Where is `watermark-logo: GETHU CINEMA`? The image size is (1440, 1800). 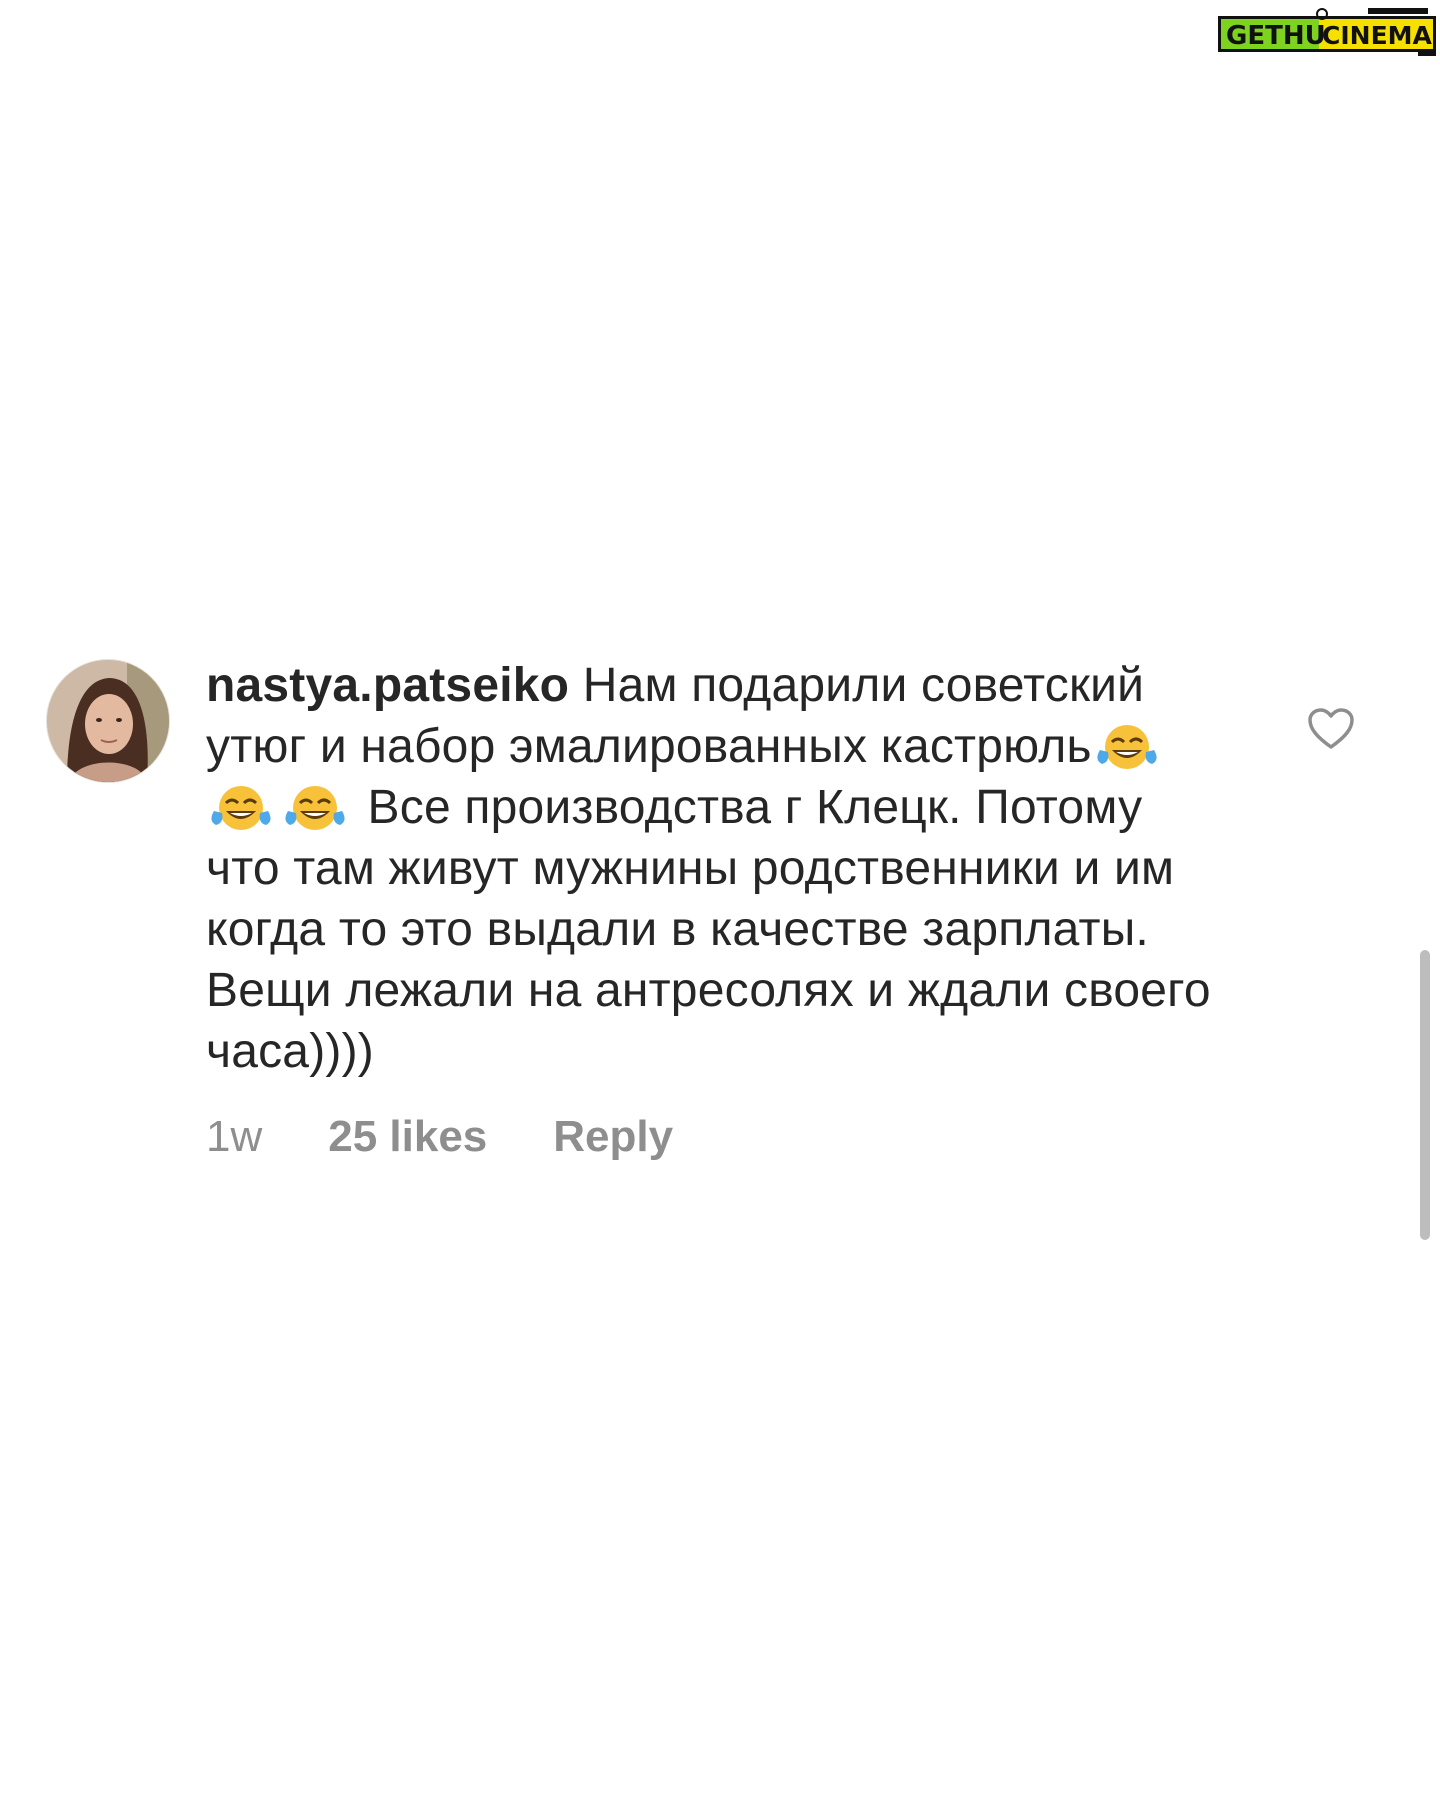
watermark-logo: GETHU CINEMA is located at coordinates (1327, 32).